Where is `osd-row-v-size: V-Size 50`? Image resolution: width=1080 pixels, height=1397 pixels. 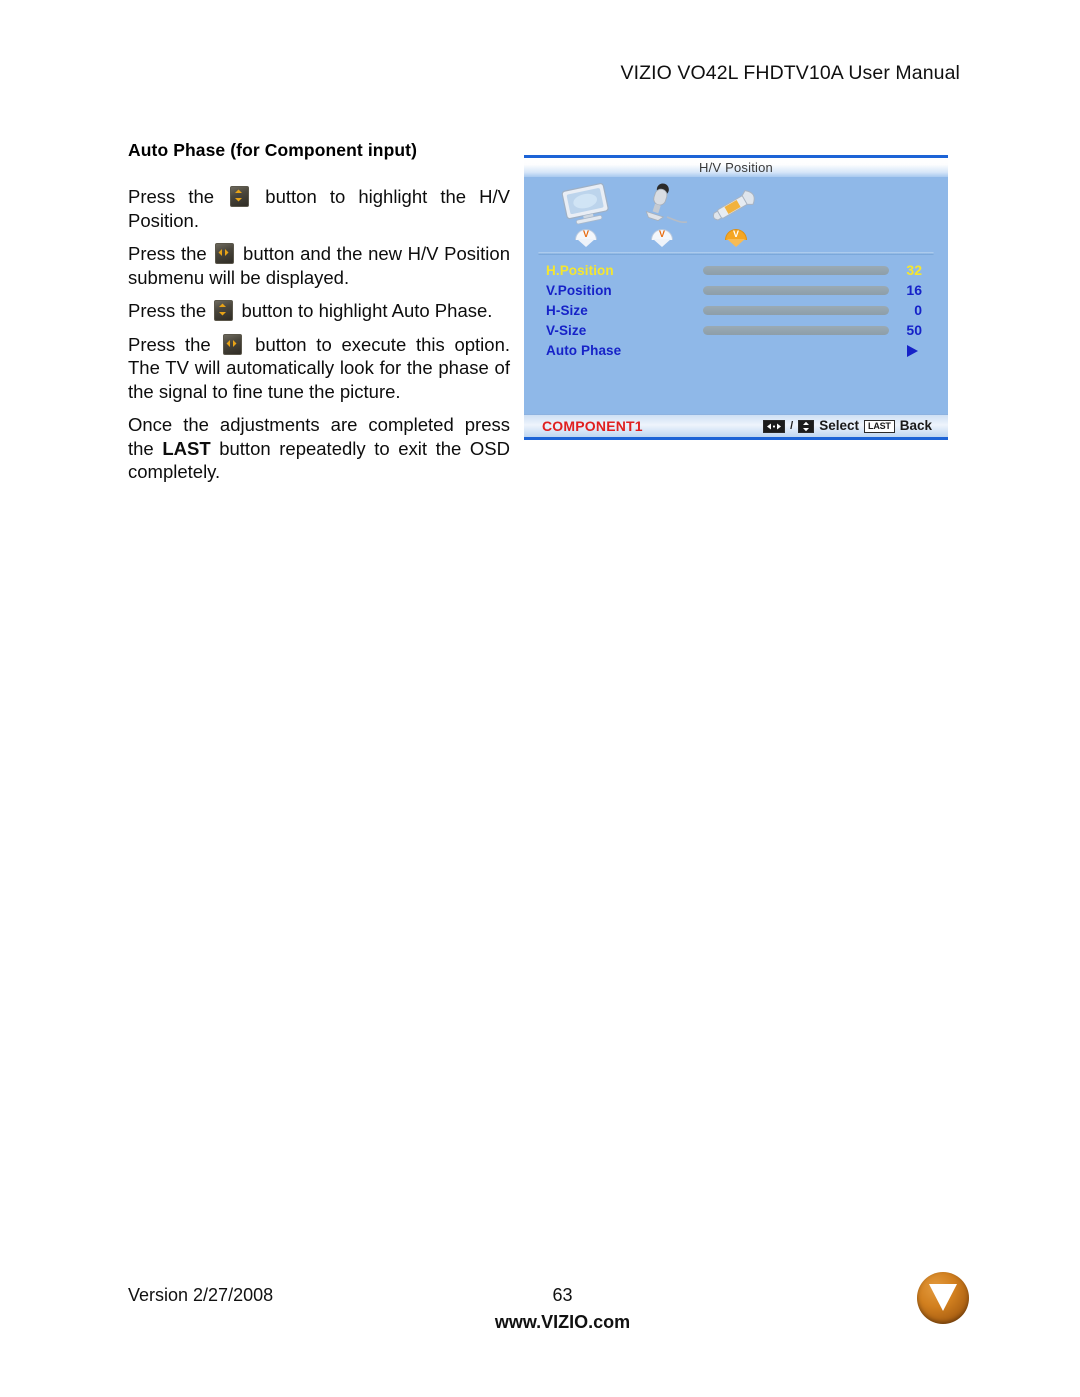 osd-row-v-size: V-Size 50 is located at coordinates (736, 330).